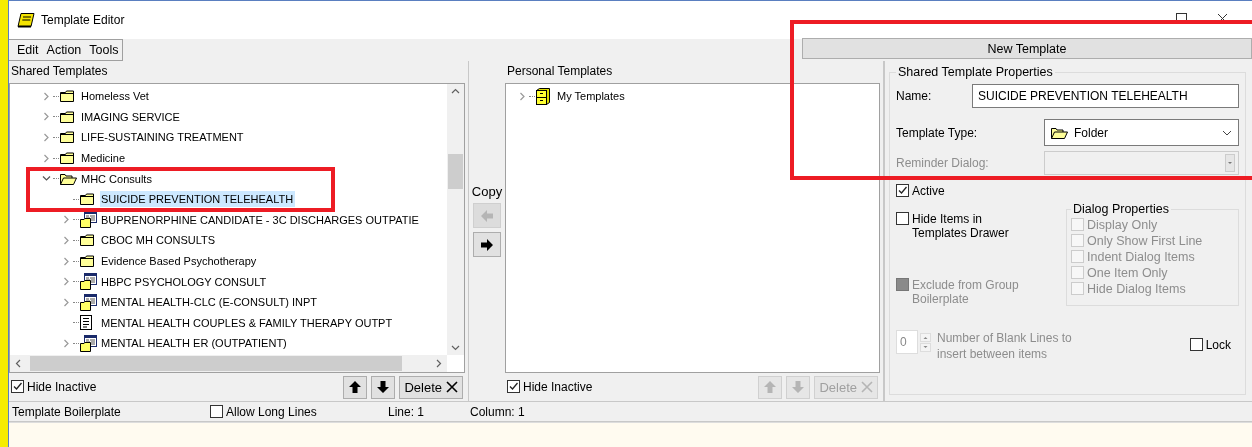  What do you see at coordinates (198, 199) in the screenshot?
I see `tree-item: SUICIDE PREVENTION TELEHEALTH` at bounding box center [198, 199].